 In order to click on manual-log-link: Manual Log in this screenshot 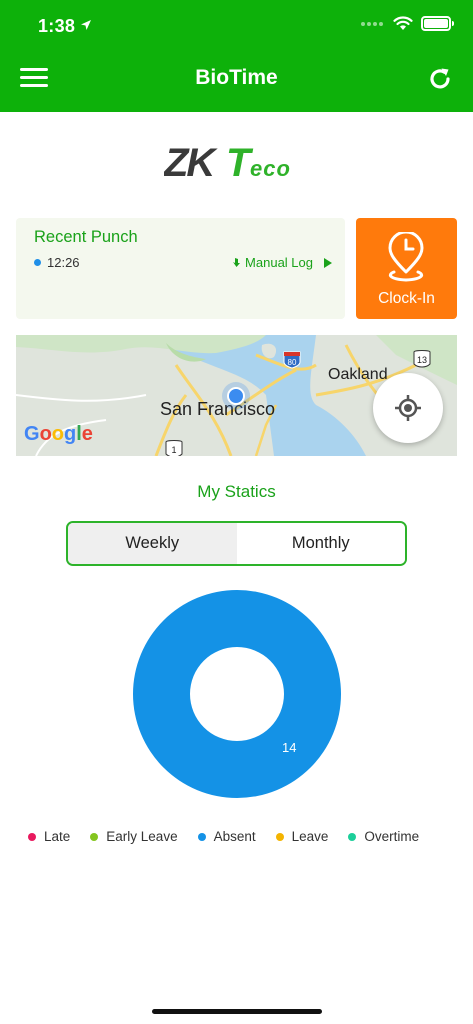, I will do `click(282, 262)`.